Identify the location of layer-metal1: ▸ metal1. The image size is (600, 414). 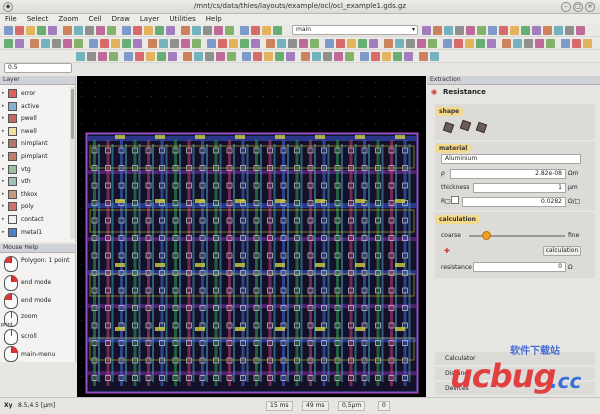
(35, 233).